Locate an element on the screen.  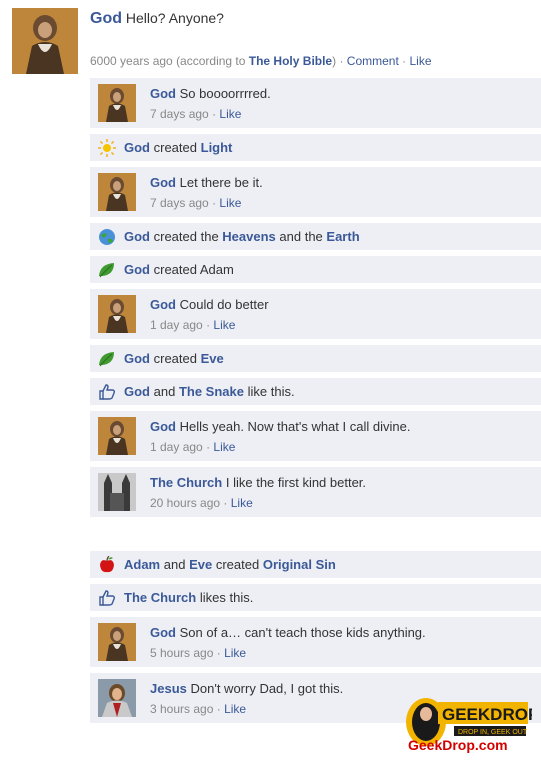
story-verb: created the is located at coordinates (186, 236).